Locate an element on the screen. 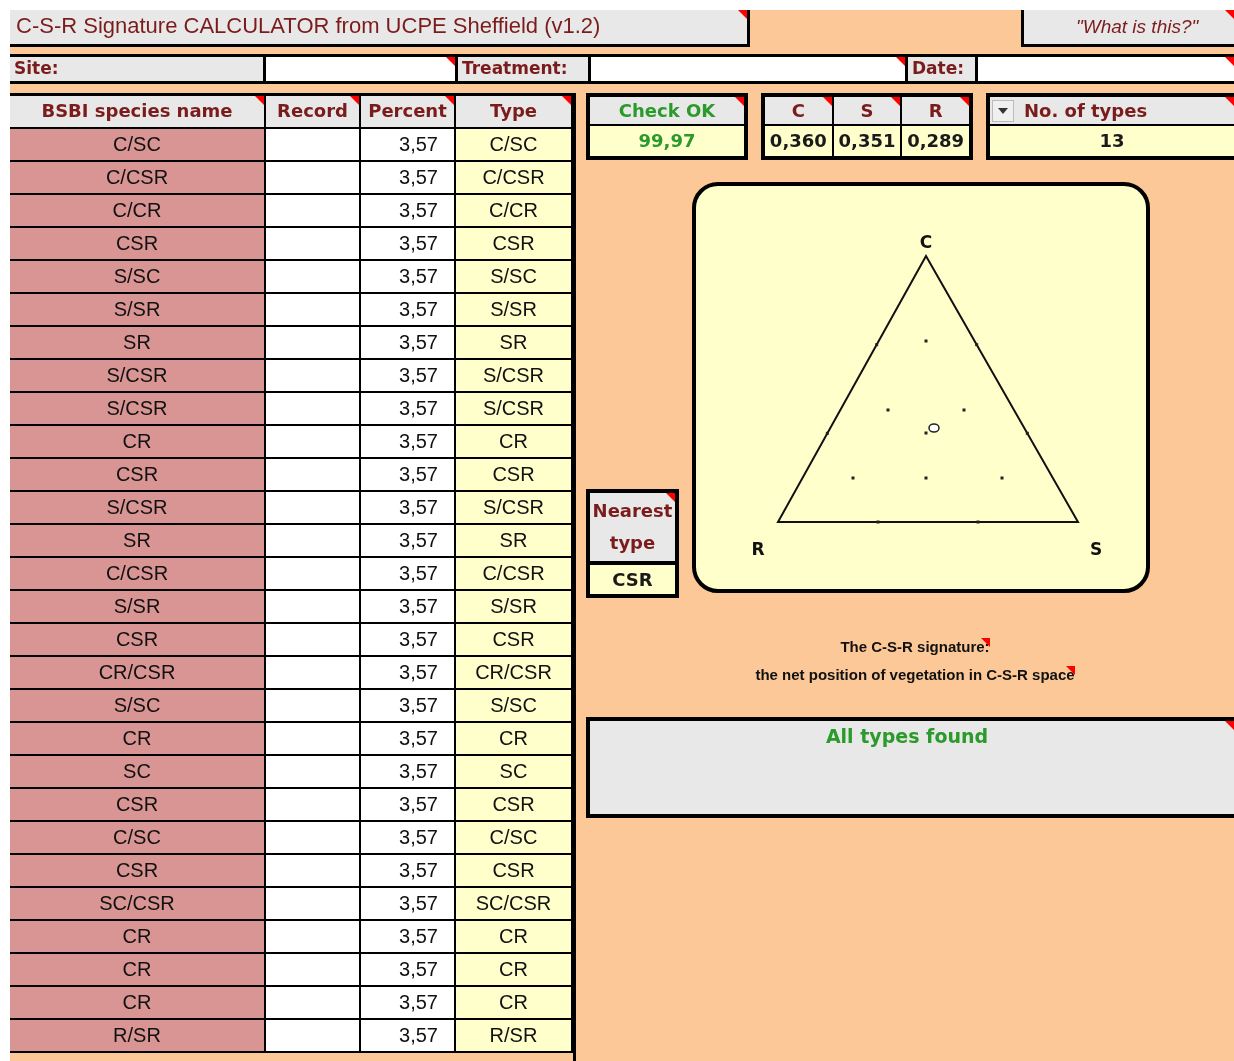 Image resolution: width=1234 pixels, height=1061 pixels. table-cell: R/SR is located at coordinates (514, 1036).